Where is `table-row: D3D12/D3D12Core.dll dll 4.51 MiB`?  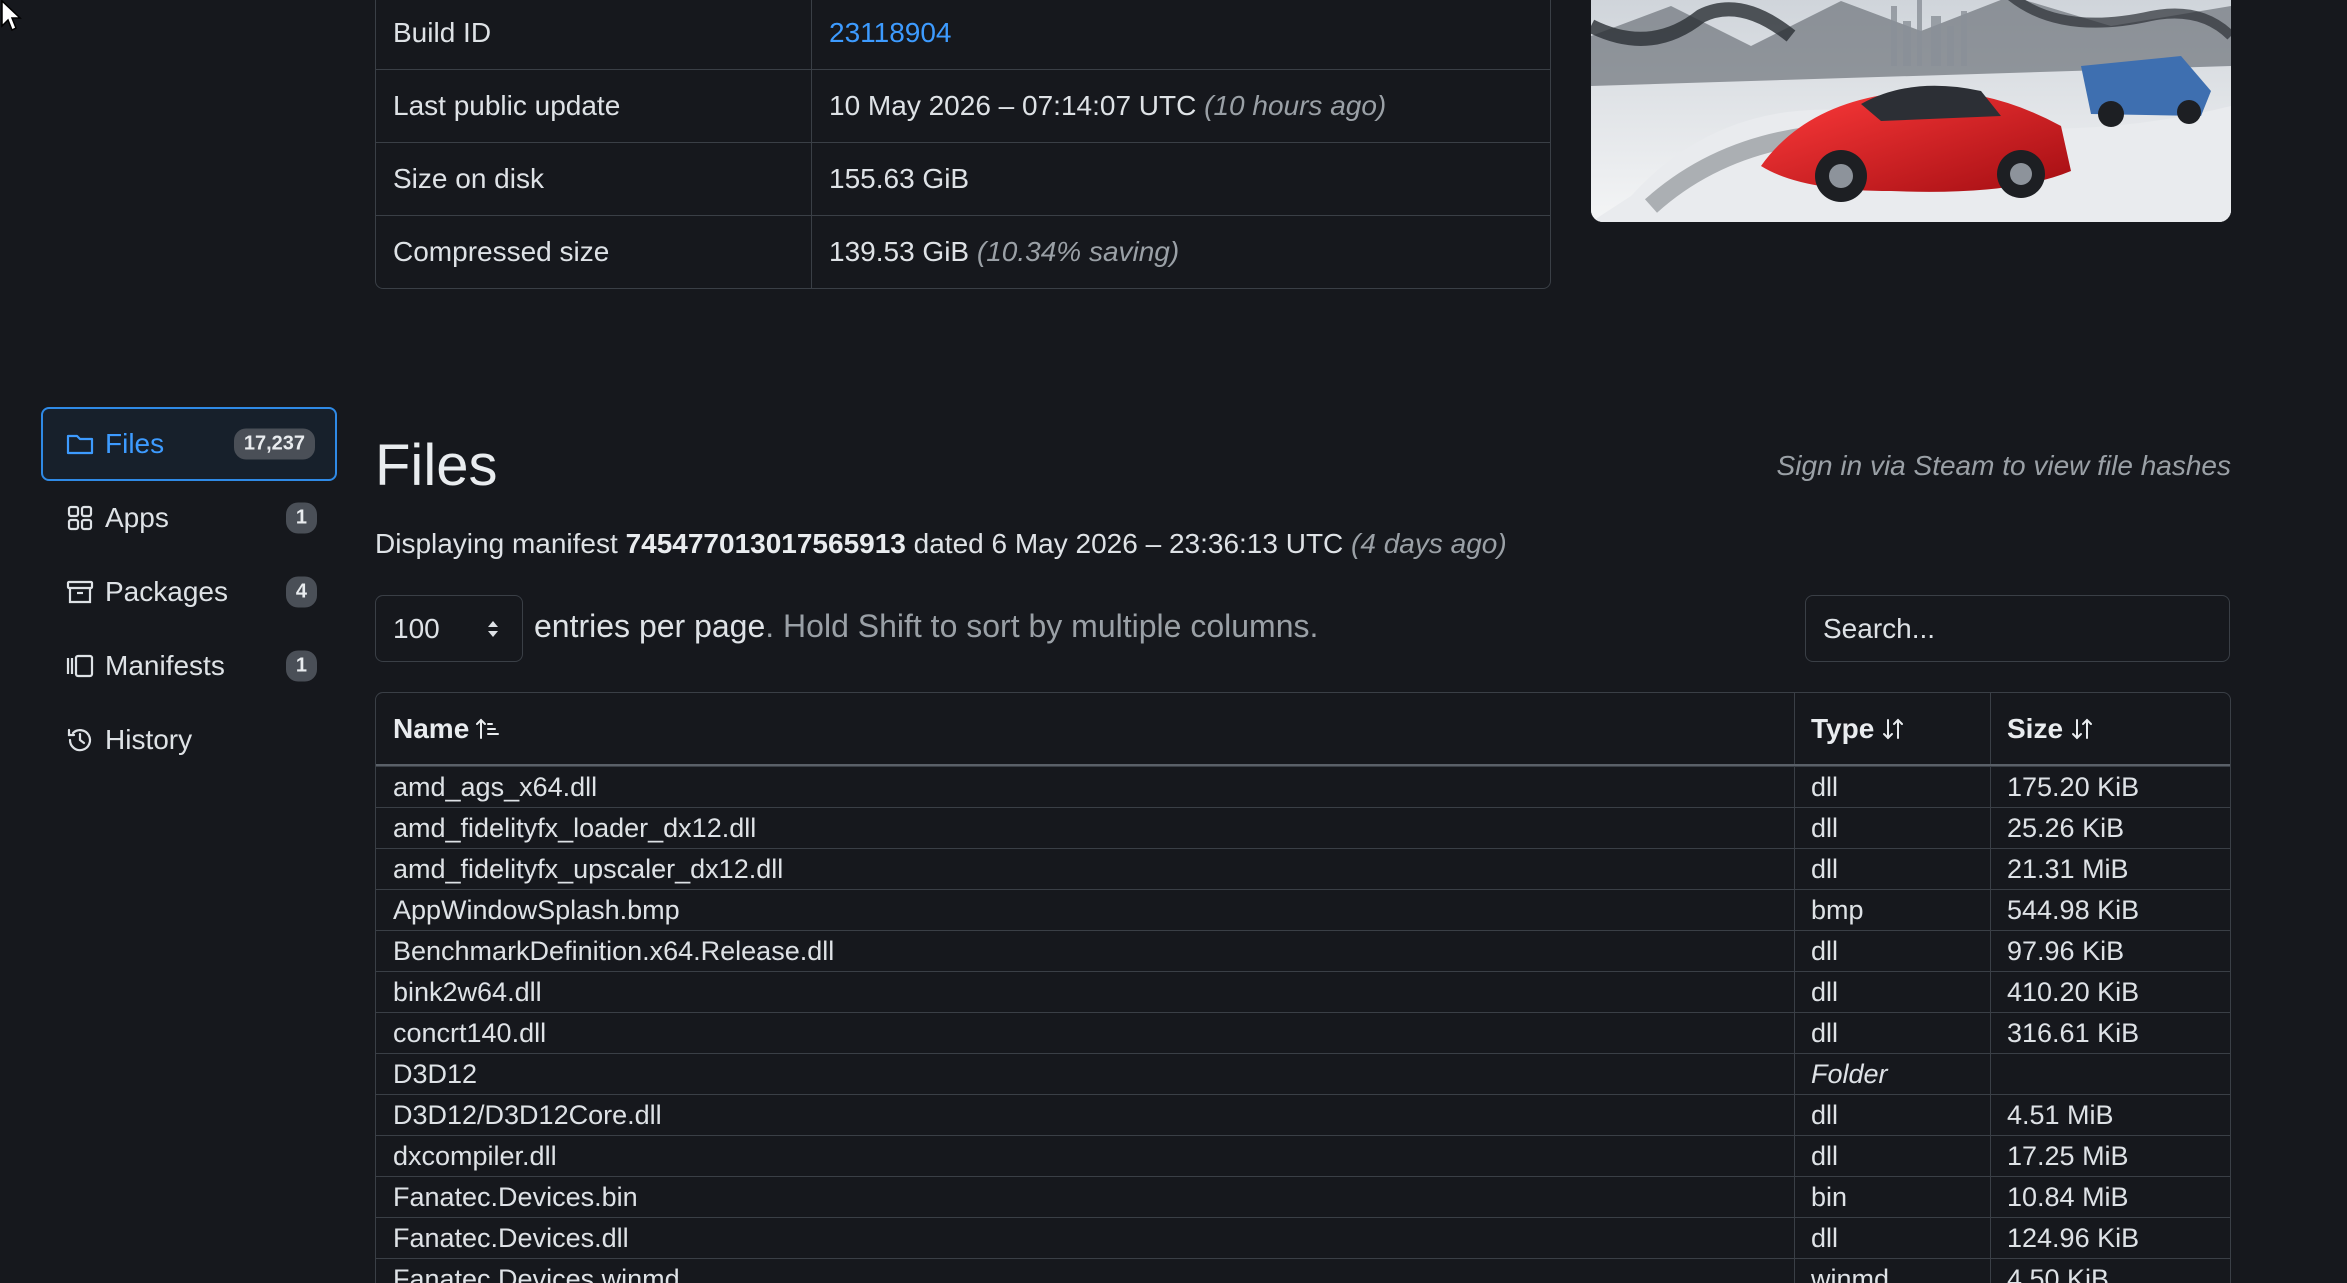 table-row: D3D12/D3D12Core.dll dll 4.51 MiB is located at coordinates (1303, 1114).